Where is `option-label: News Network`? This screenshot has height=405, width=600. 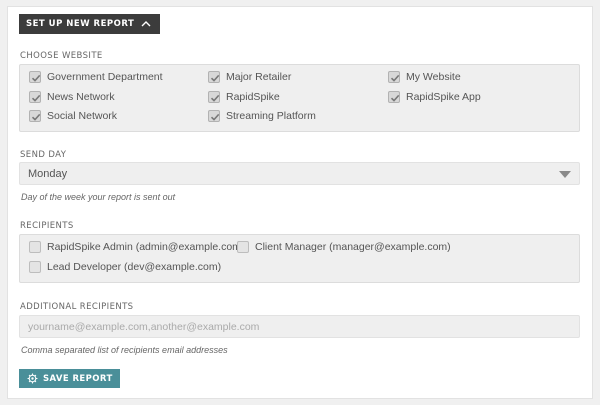 option-label: News Network is located at coordinates (81, 97).